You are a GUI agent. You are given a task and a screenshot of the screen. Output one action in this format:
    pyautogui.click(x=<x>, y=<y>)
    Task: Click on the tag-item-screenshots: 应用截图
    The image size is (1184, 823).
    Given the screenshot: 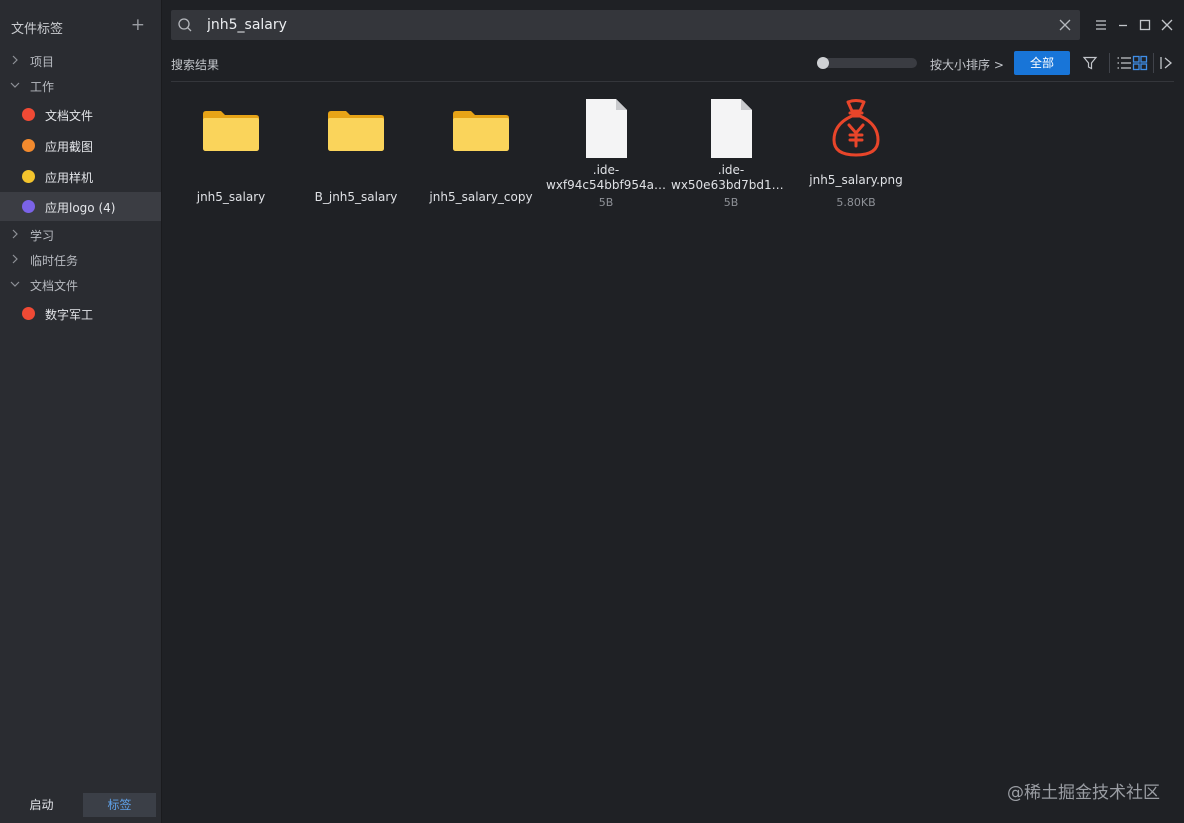 What is the action you would take?
    pyautogui.click(x=80, y=145)
    